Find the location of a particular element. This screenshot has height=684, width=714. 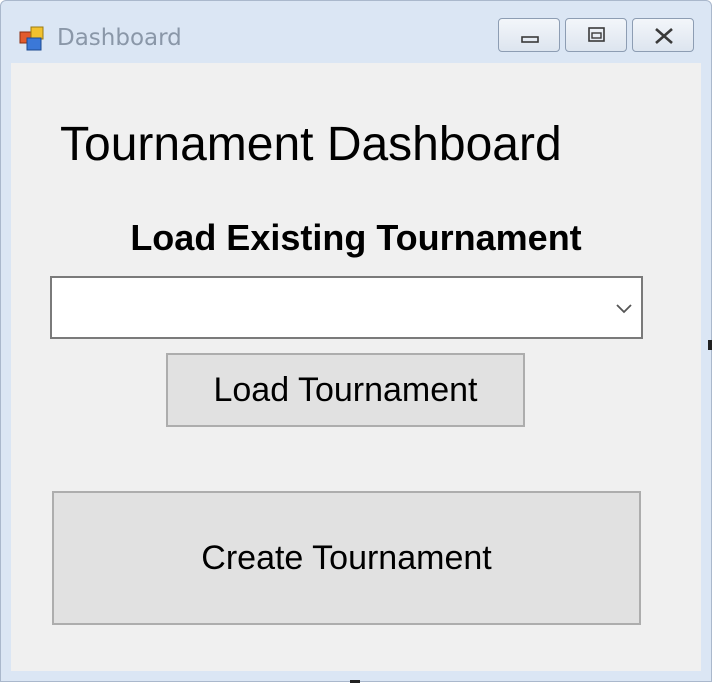

minimize-icon is located at coordinates (530, 39).